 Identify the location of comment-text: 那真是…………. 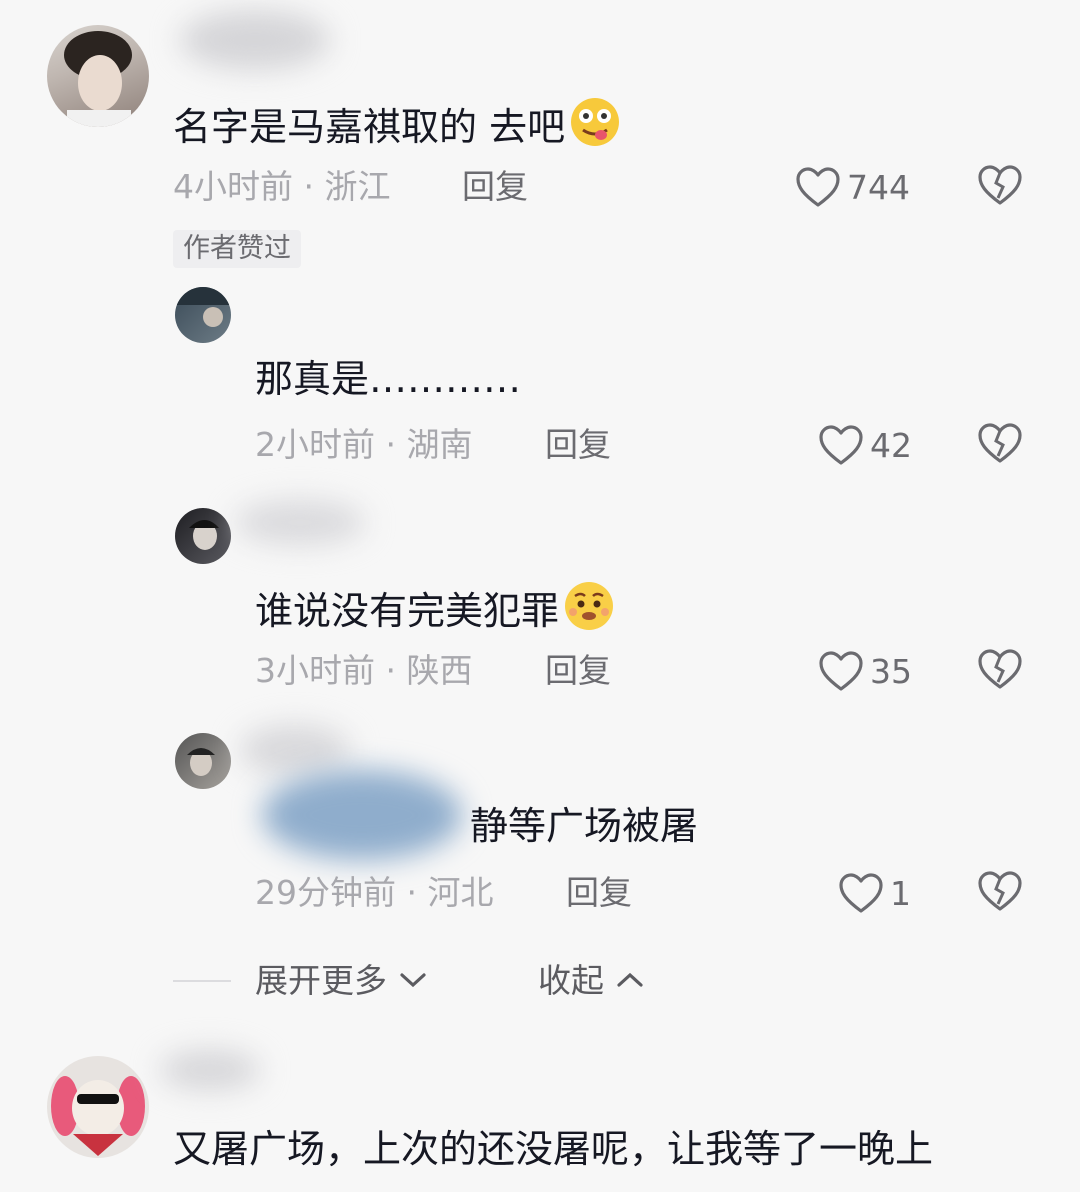
(388, 379).